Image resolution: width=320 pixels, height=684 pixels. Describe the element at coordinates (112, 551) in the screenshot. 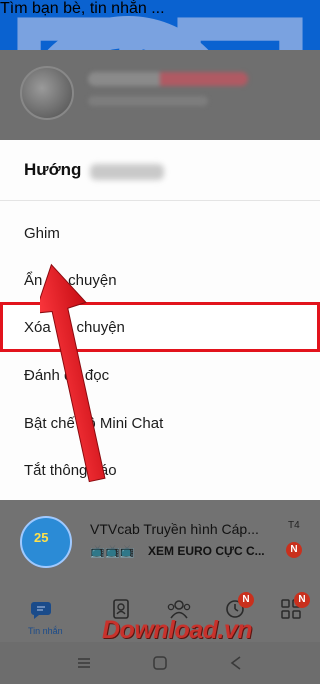

I see `tv-icon: 📺📺📺` at that location.